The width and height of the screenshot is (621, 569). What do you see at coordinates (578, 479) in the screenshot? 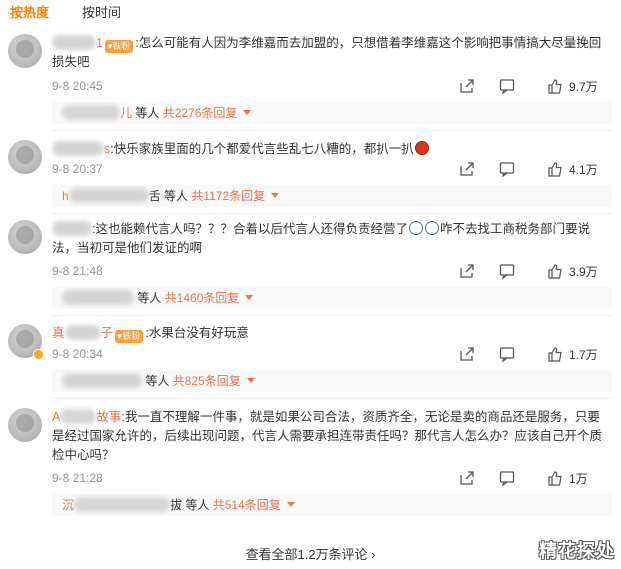
I see `like-count: 1万` at bounding box center [578, 479].